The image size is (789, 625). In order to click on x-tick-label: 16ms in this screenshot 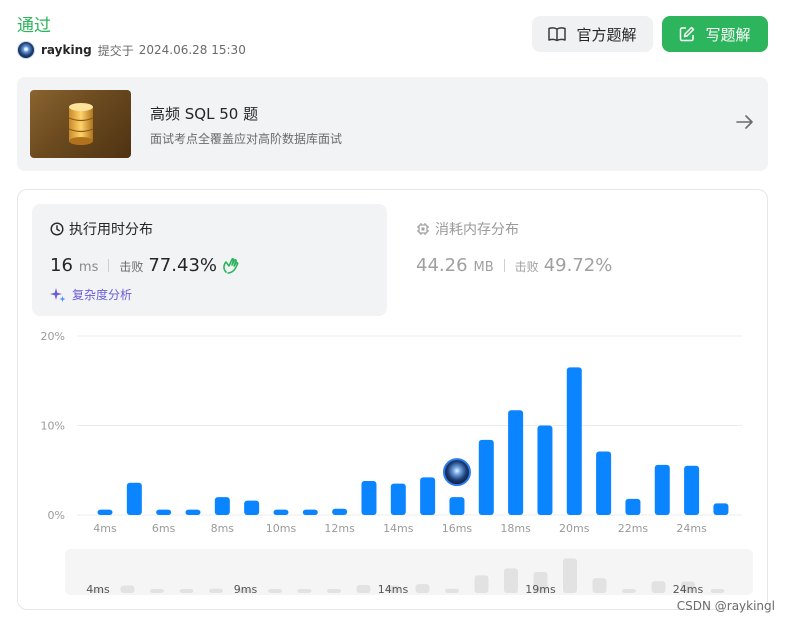, I will do `click(457, 528)`.